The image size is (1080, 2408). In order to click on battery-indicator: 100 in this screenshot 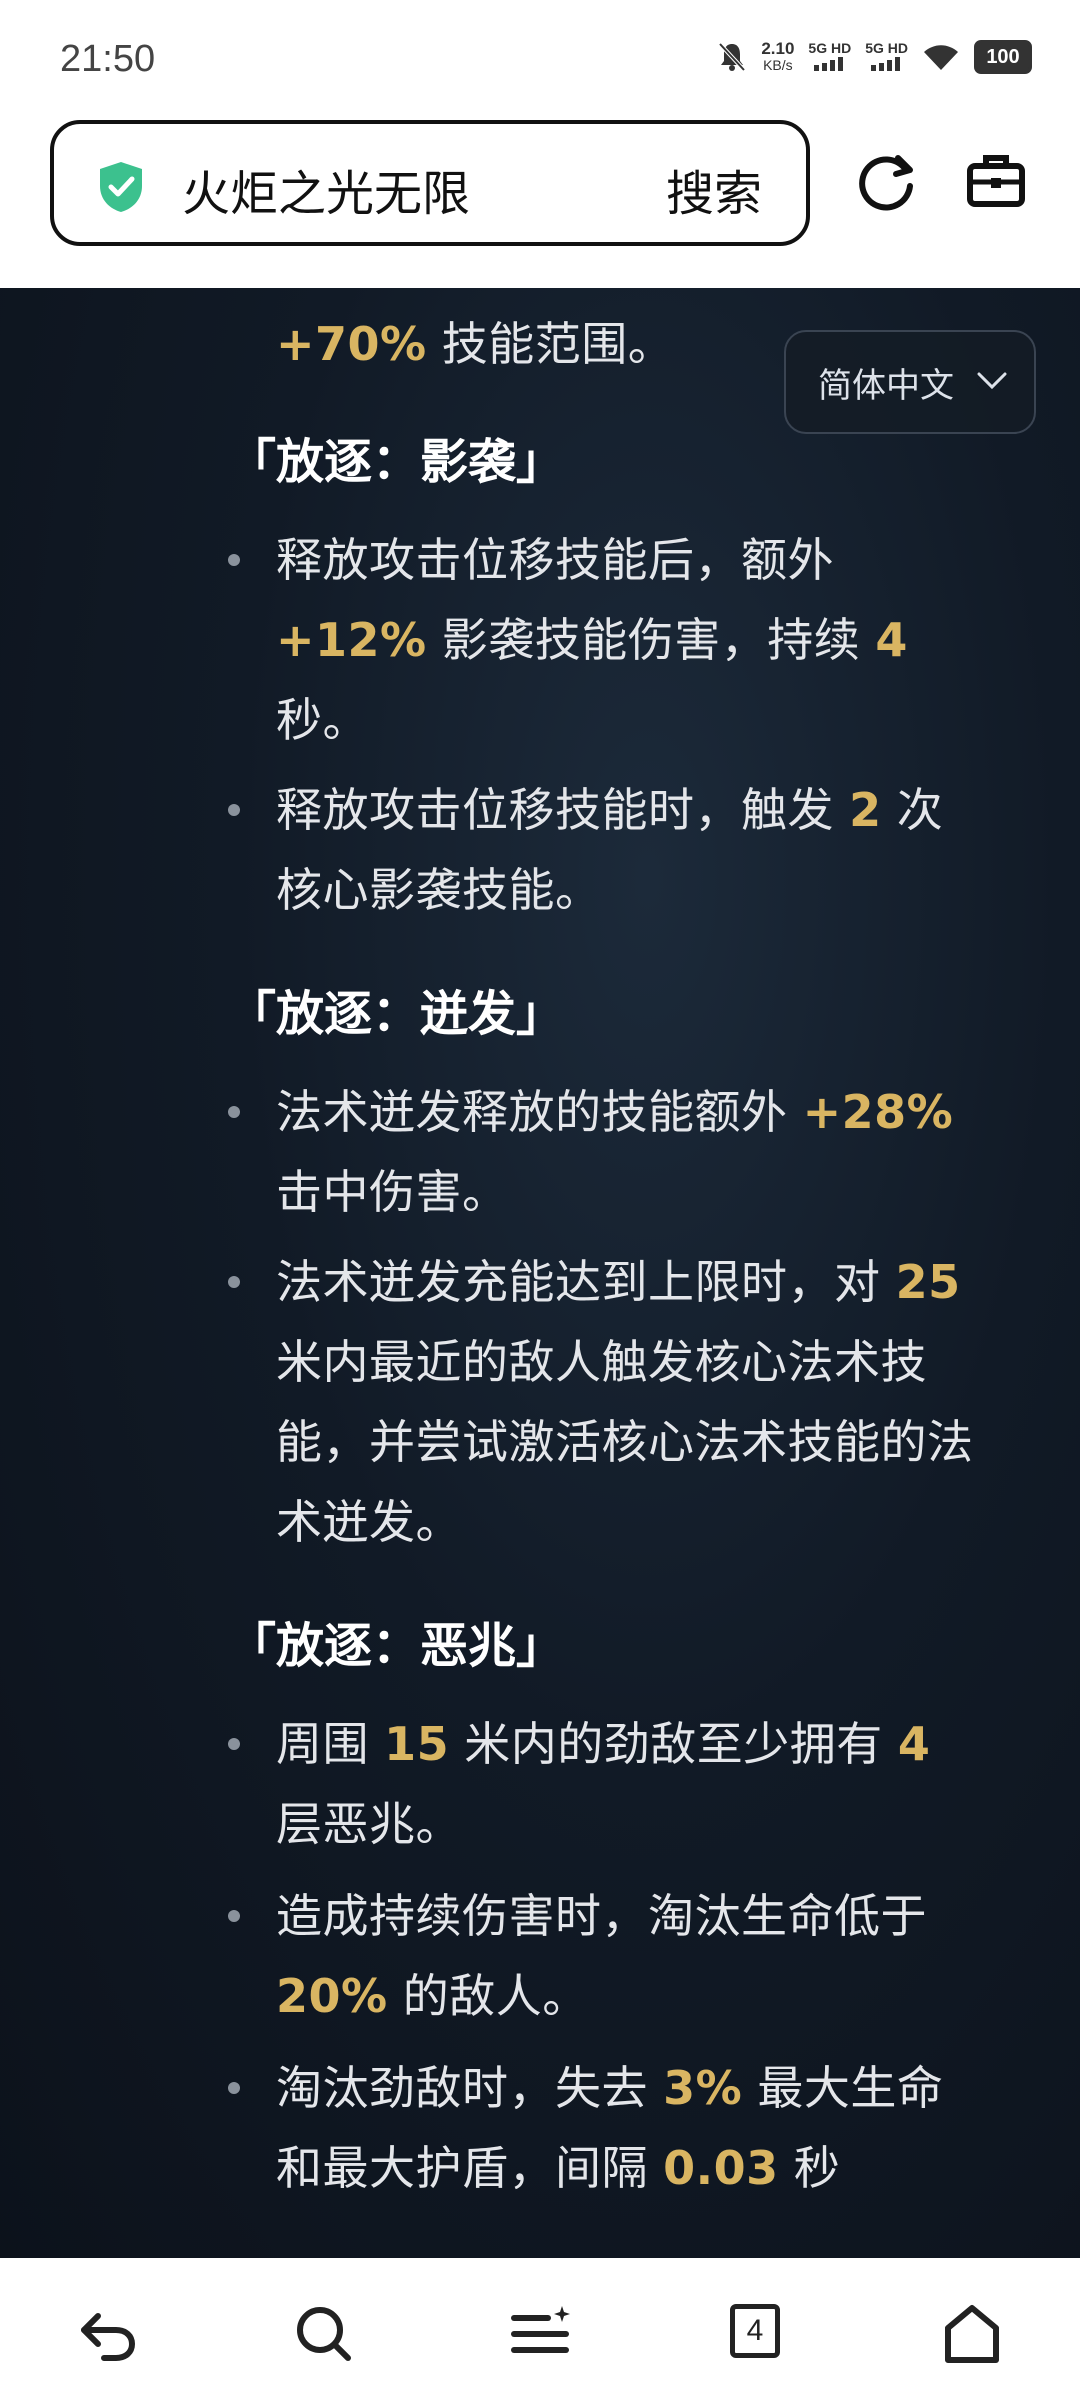, I will do `click(1003, 57)`.